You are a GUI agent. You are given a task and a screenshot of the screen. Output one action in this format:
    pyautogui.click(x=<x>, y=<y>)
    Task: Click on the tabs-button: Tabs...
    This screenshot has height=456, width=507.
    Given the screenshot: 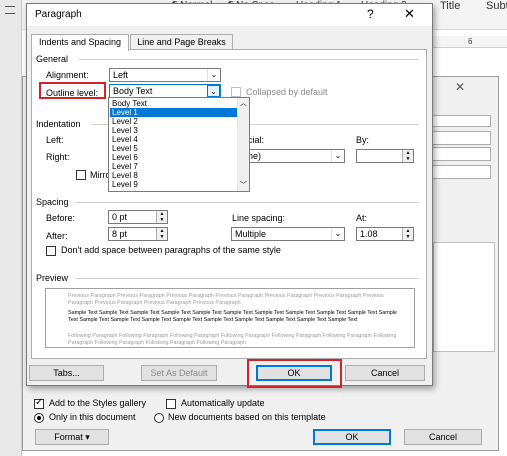 What is the action you would take?
    pyautogui.click(x=66, y=373)
    